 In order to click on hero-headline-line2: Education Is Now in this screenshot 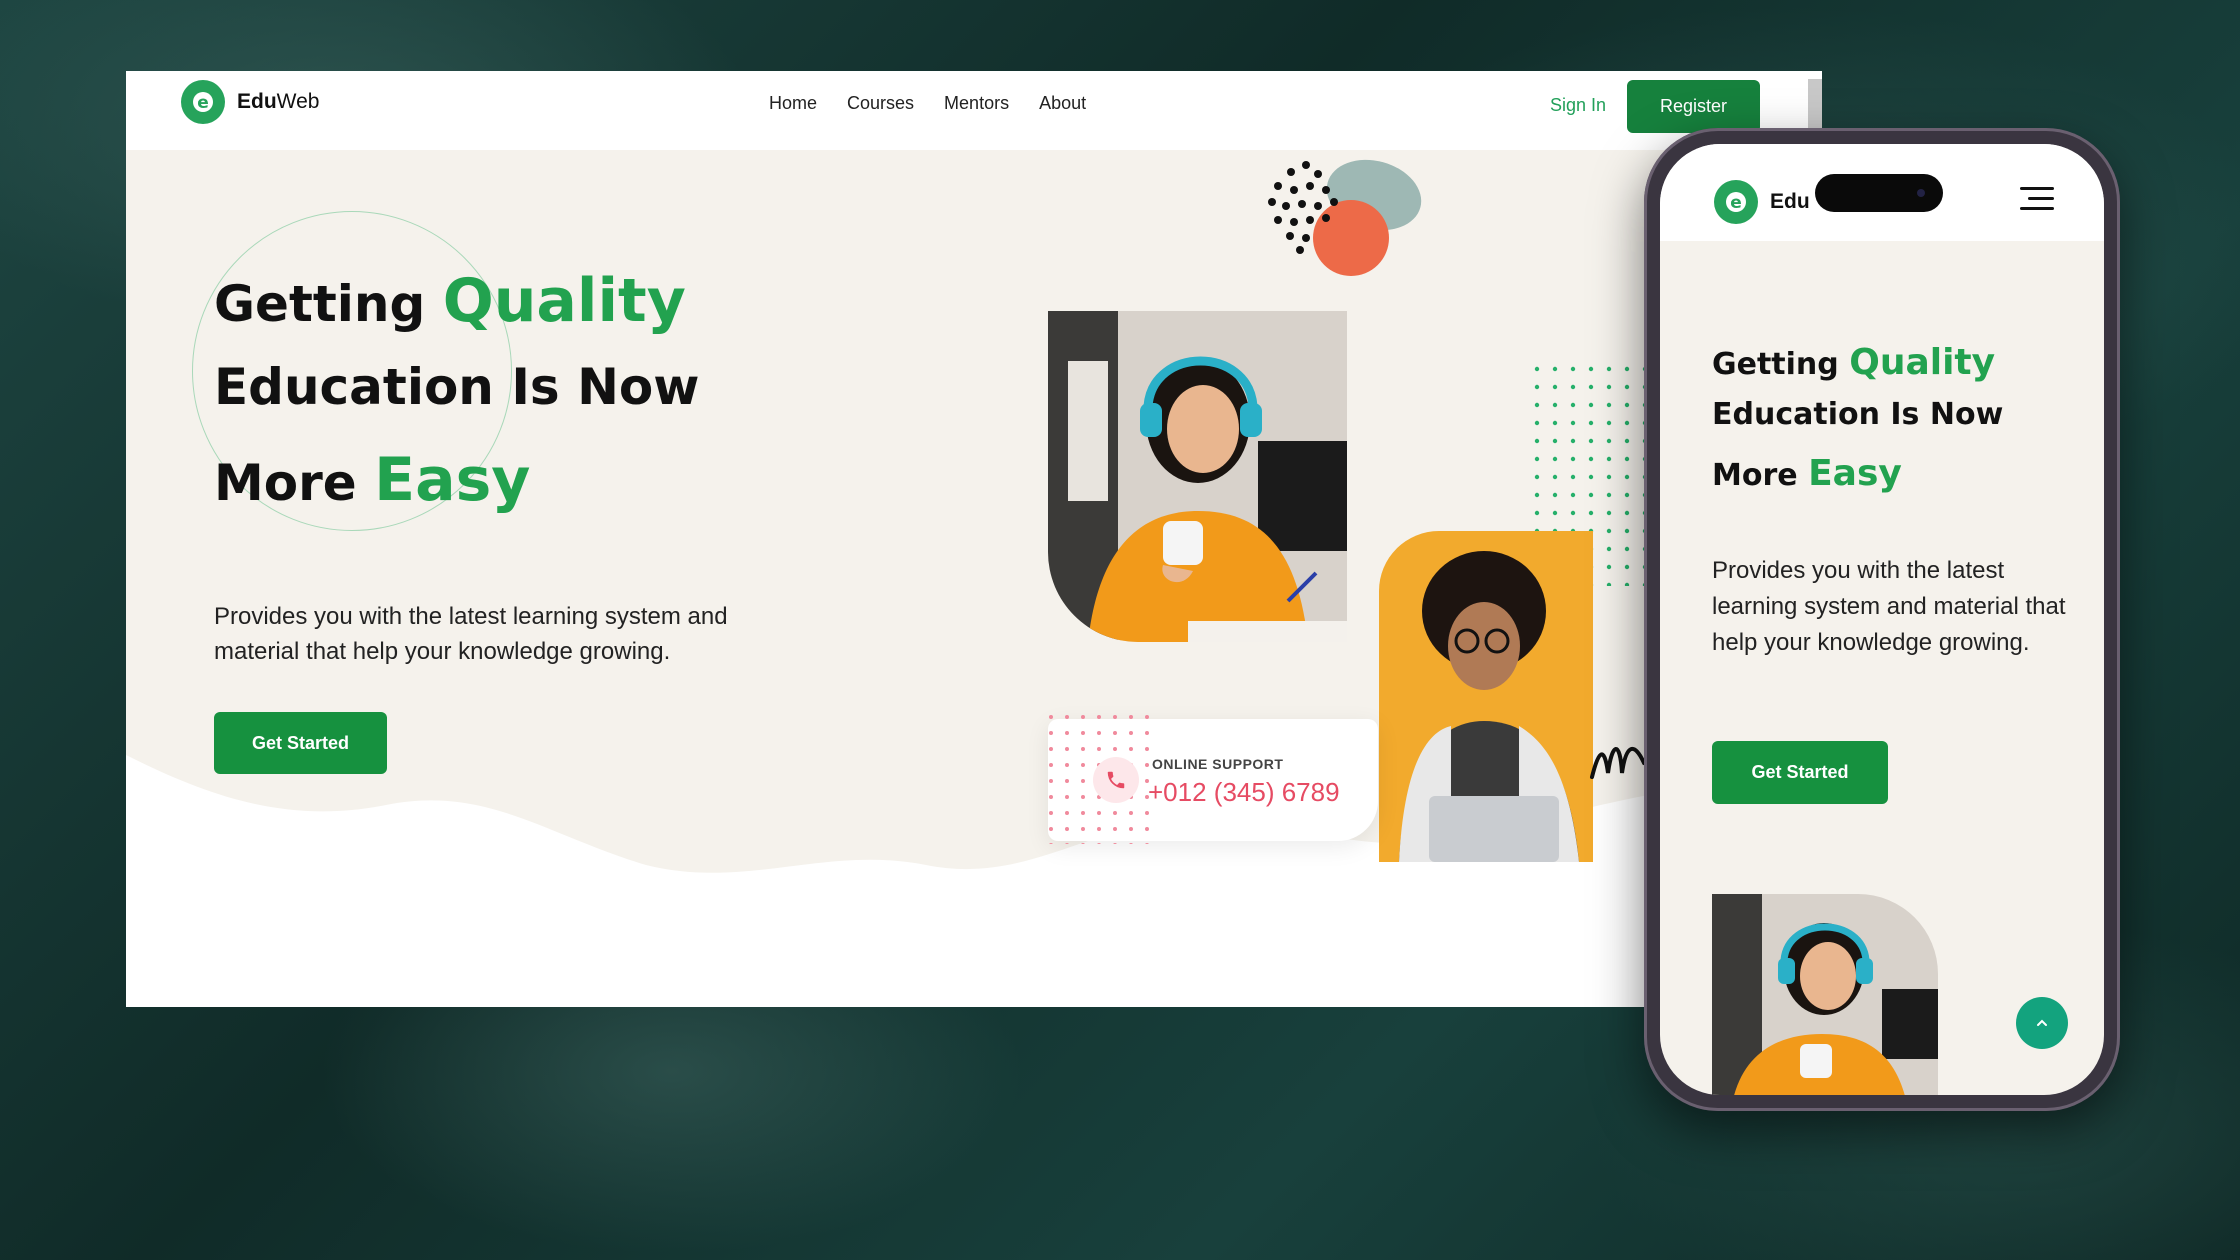, I will do `click(457, 387)`.